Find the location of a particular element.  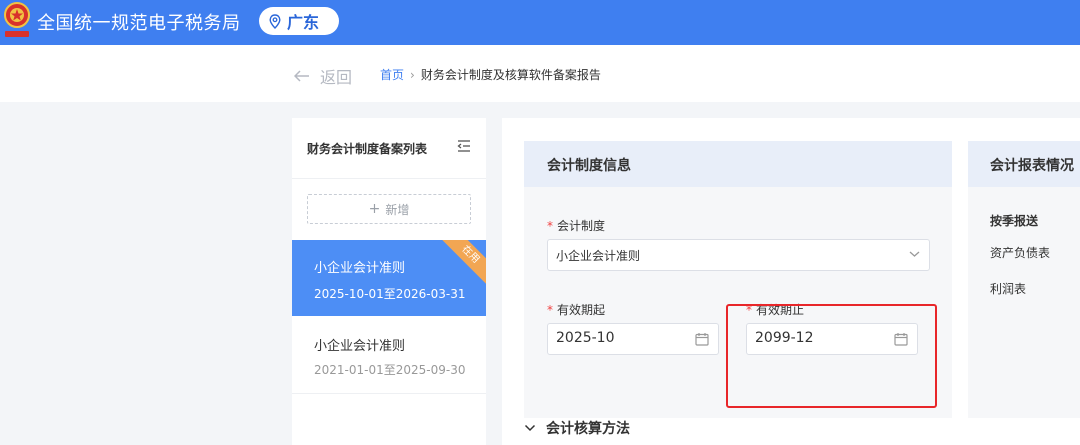

arrow-left-icon is located at coordinates (302, 76).